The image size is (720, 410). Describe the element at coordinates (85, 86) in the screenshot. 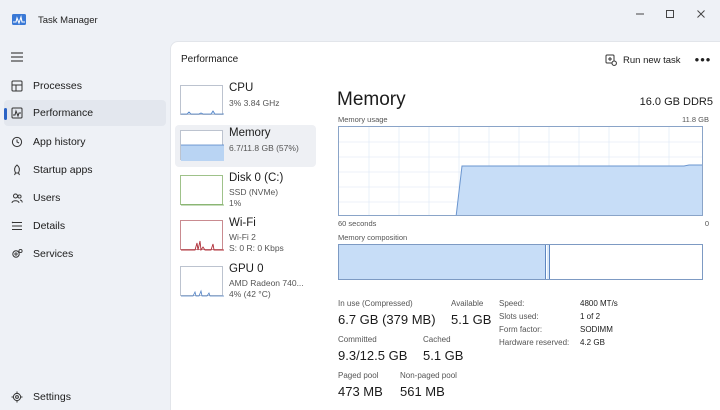

I see `sidebar-item-processes: Processes` at that location.